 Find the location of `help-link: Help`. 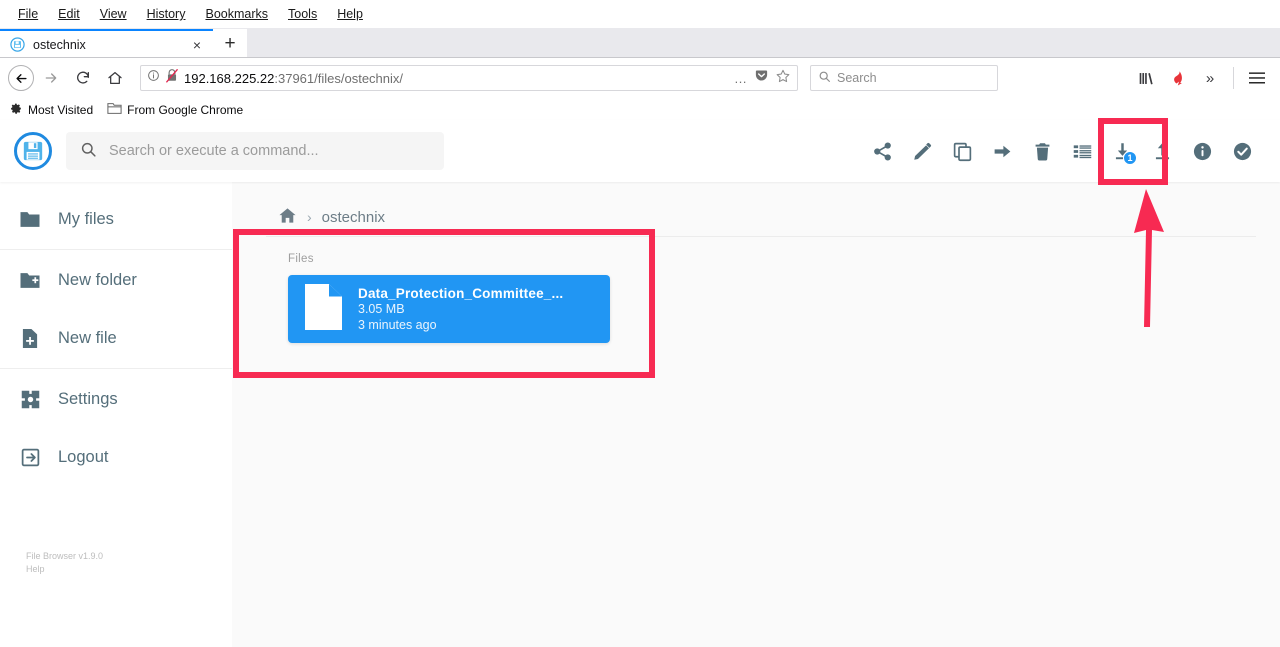

help-link: Help is located at coordinates (64, 569).